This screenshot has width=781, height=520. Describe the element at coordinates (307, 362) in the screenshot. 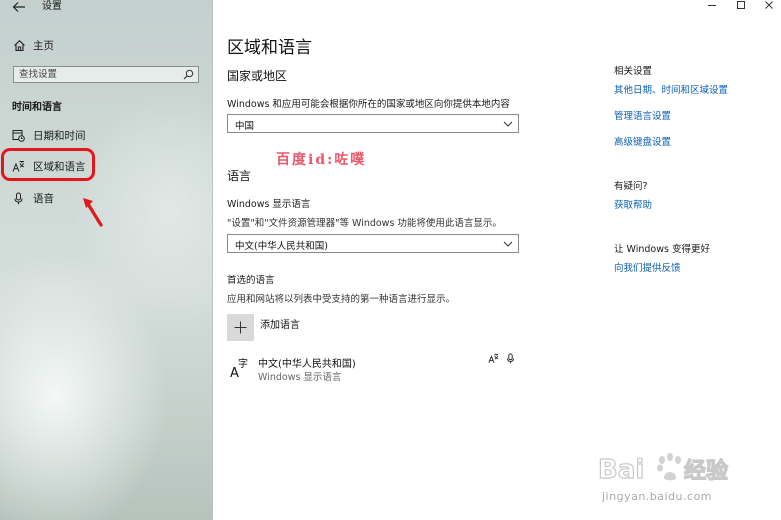

I see `language-item-name: 中文(中华人民共和国)` at that location.